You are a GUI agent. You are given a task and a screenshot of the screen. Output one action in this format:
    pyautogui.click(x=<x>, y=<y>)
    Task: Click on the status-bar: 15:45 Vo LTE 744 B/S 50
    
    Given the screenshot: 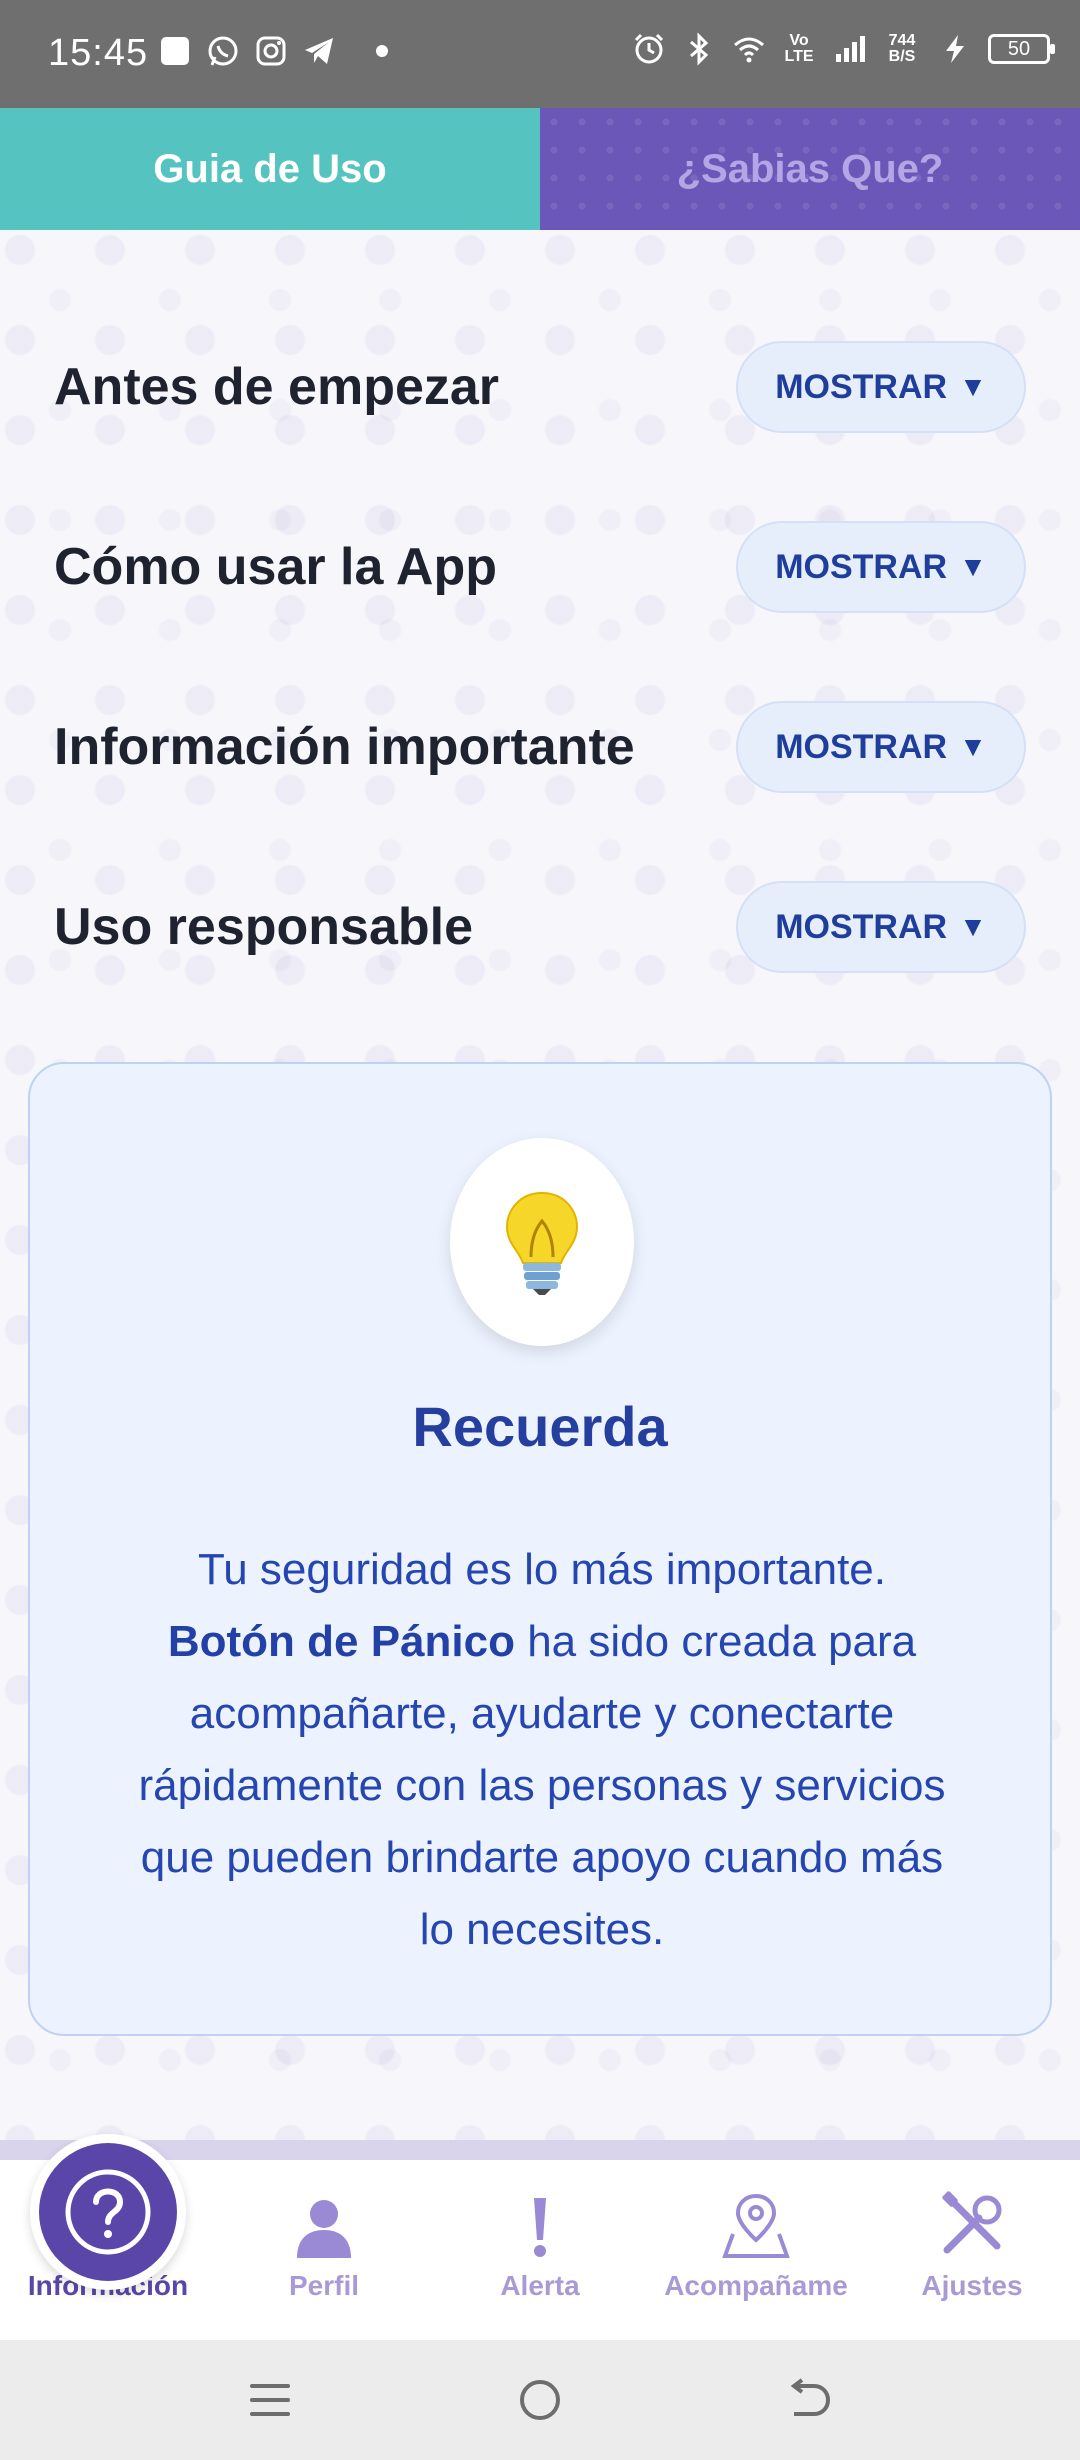 What is the action you would take?
    pyautogui.click(x=540, y=54)
    